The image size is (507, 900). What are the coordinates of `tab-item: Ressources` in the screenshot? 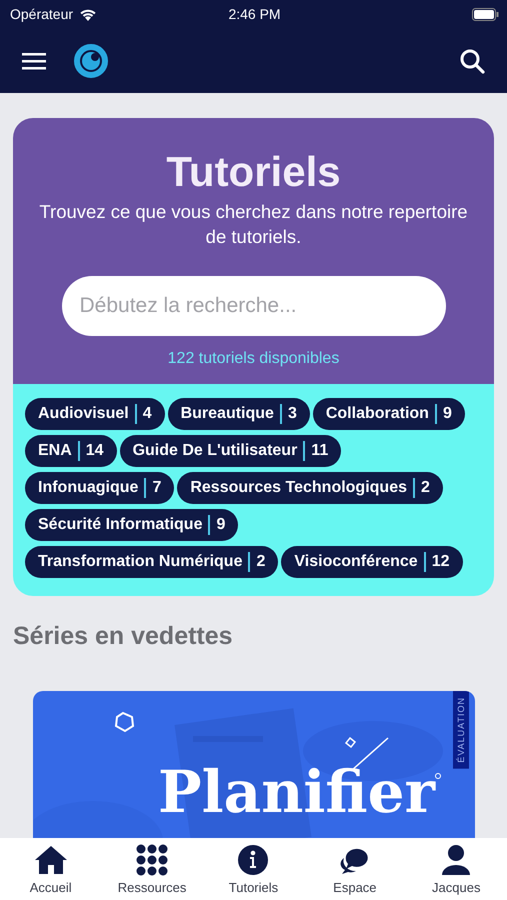 It's located at (152, 869).